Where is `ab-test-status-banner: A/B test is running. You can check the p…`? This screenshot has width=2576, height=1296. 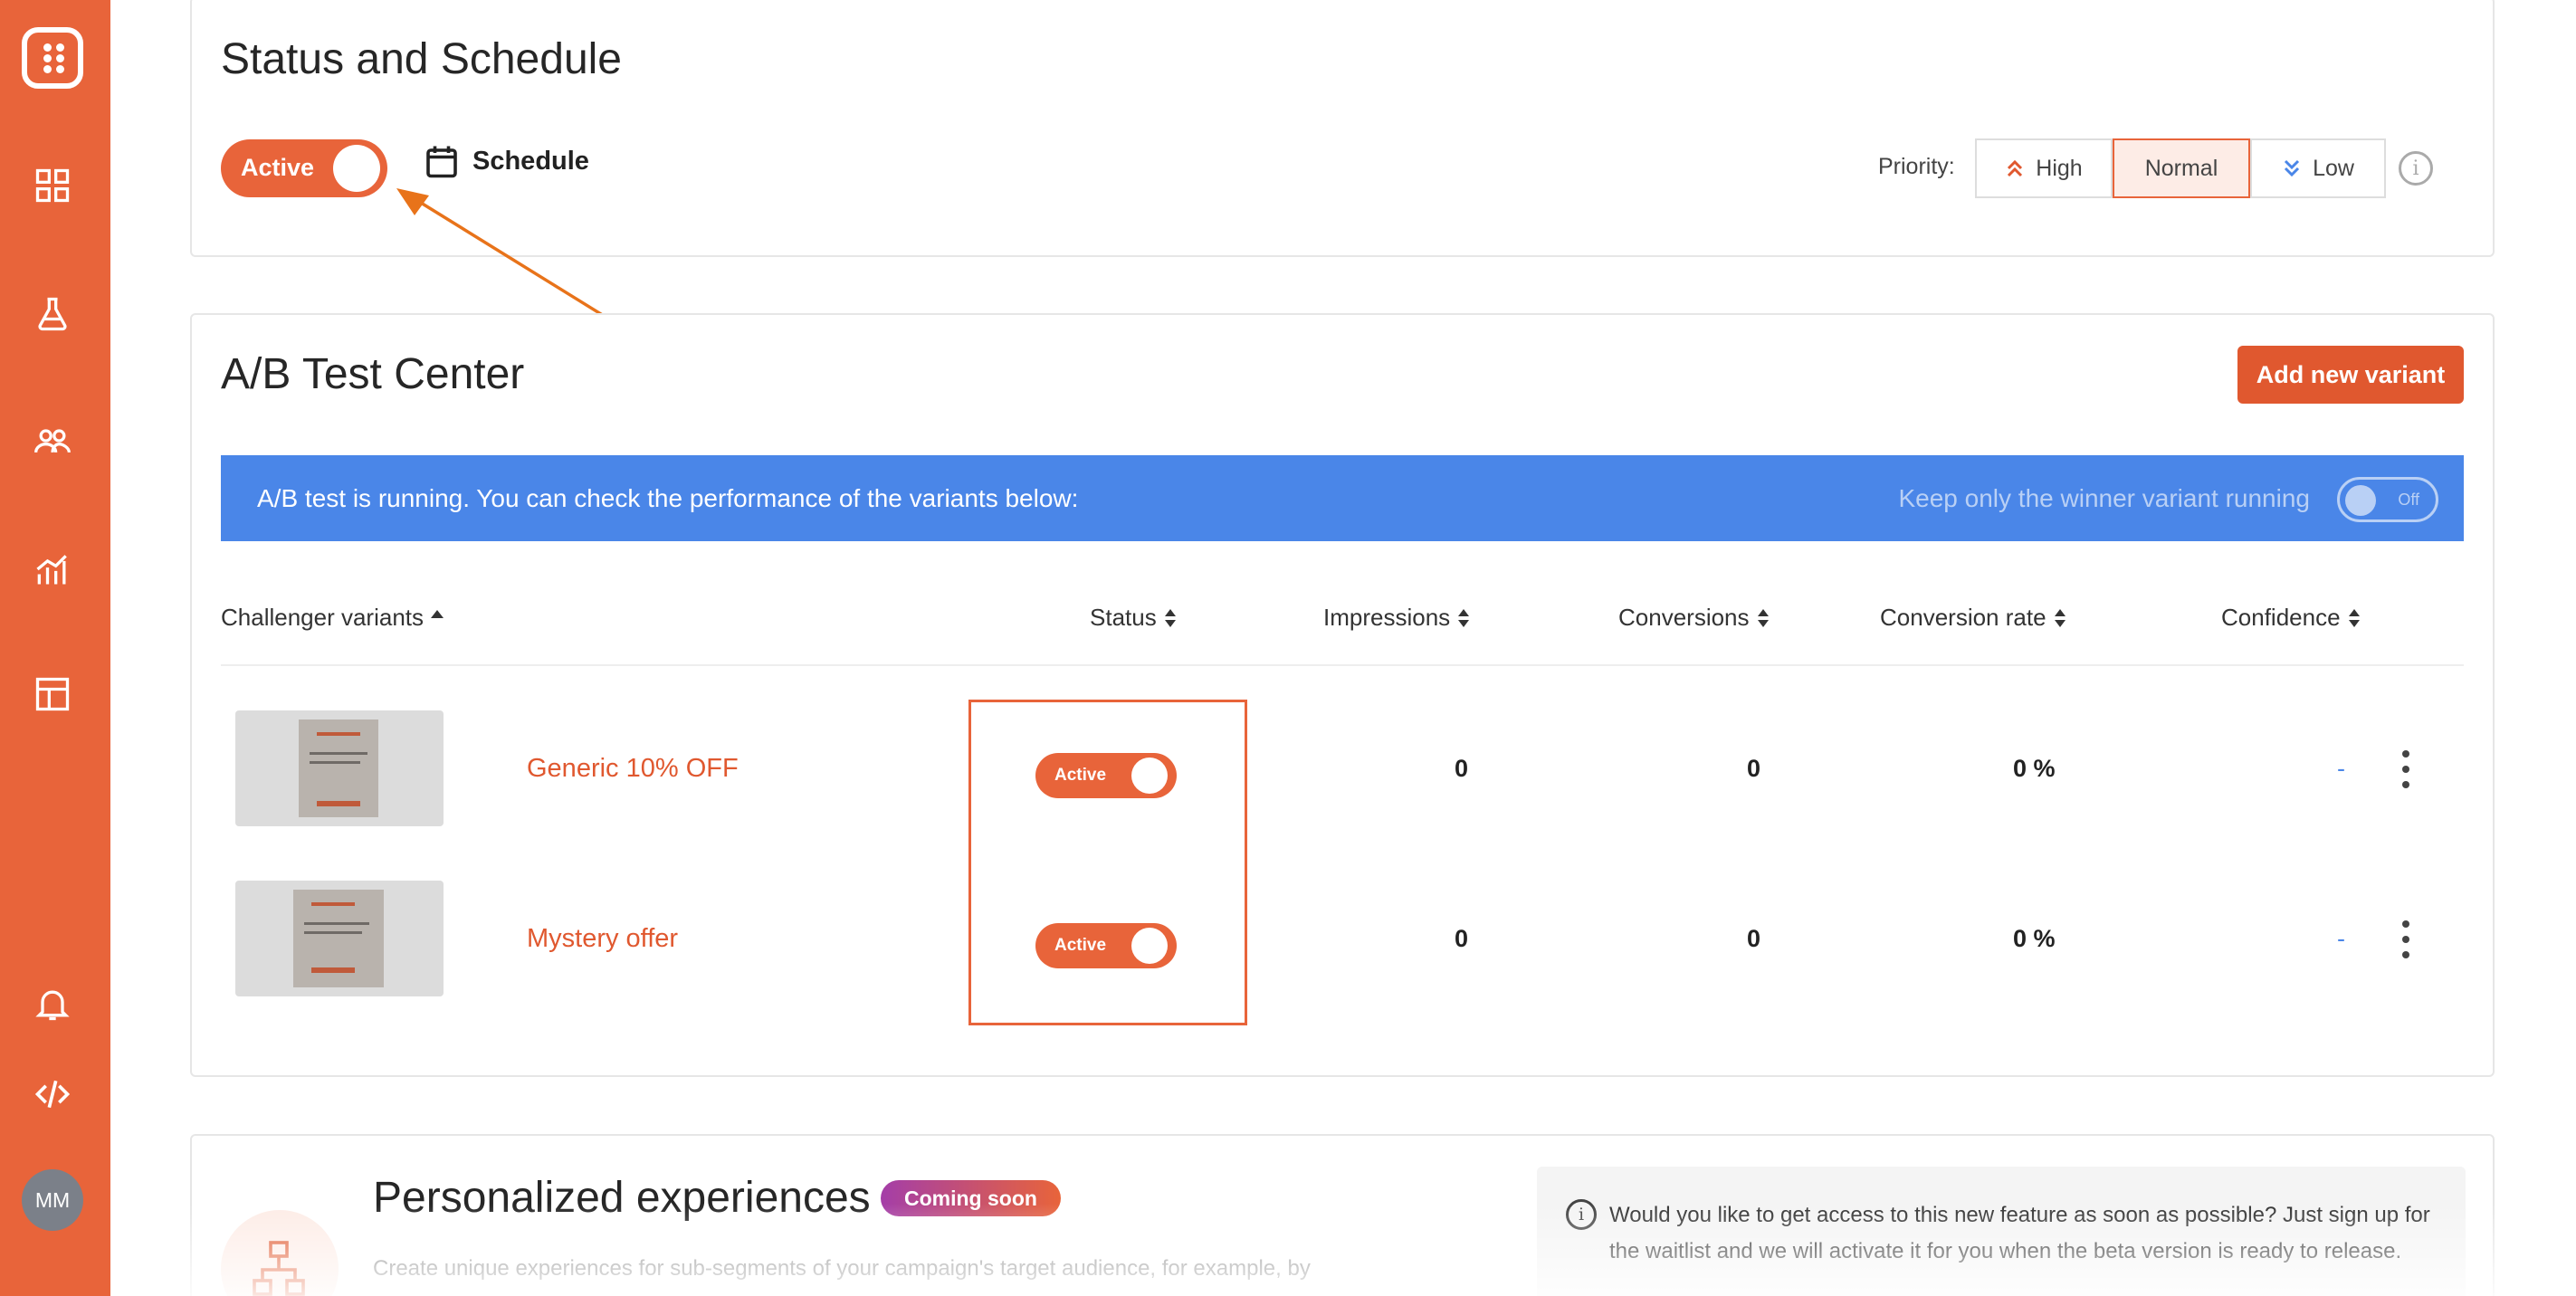 ab-test-status-banner: A/B test is running. You can check the p… is located at coordinates (1342, 498).